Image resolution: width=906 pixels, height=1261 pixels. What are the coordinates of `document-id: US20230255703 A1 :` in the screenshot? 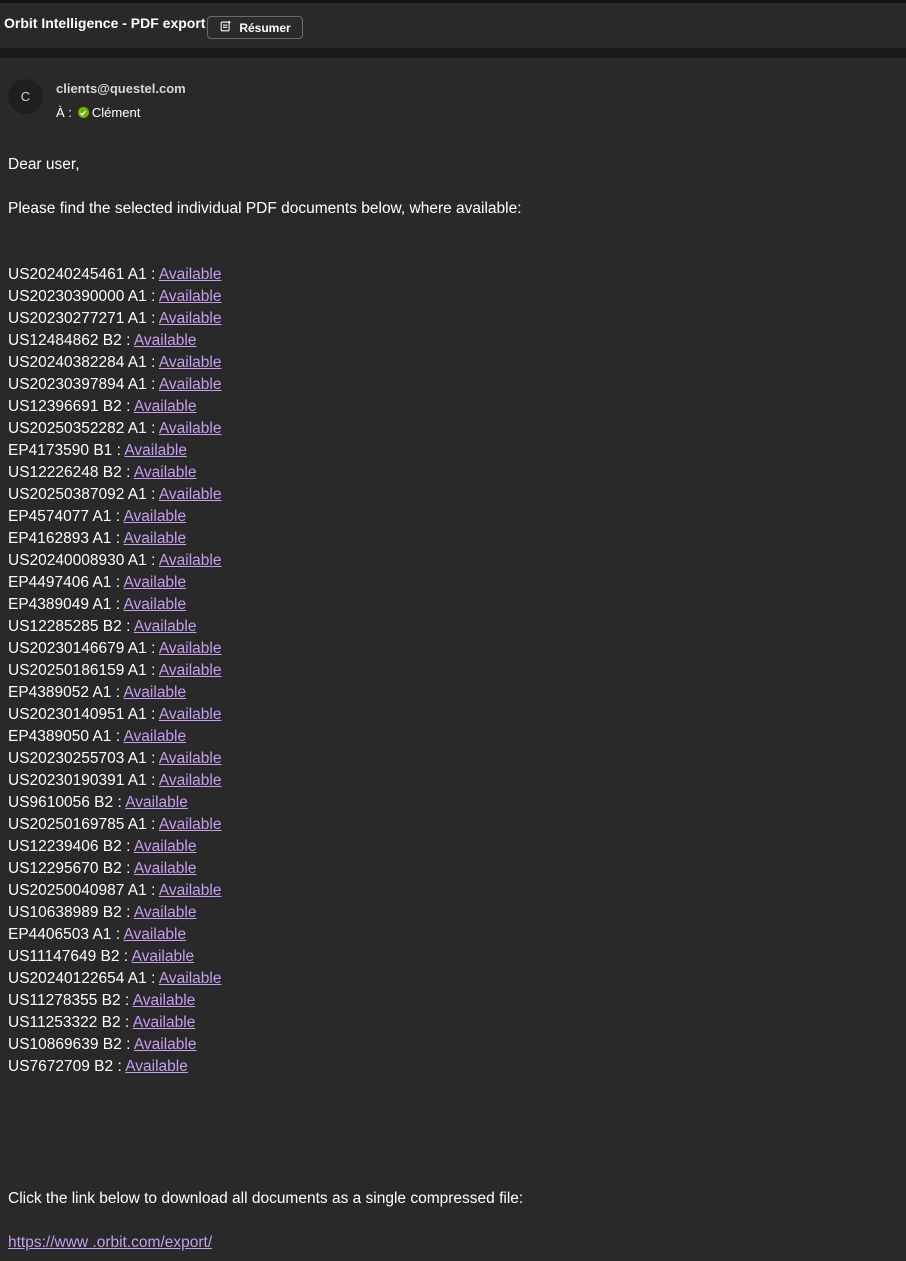 It's located at (82, 758).